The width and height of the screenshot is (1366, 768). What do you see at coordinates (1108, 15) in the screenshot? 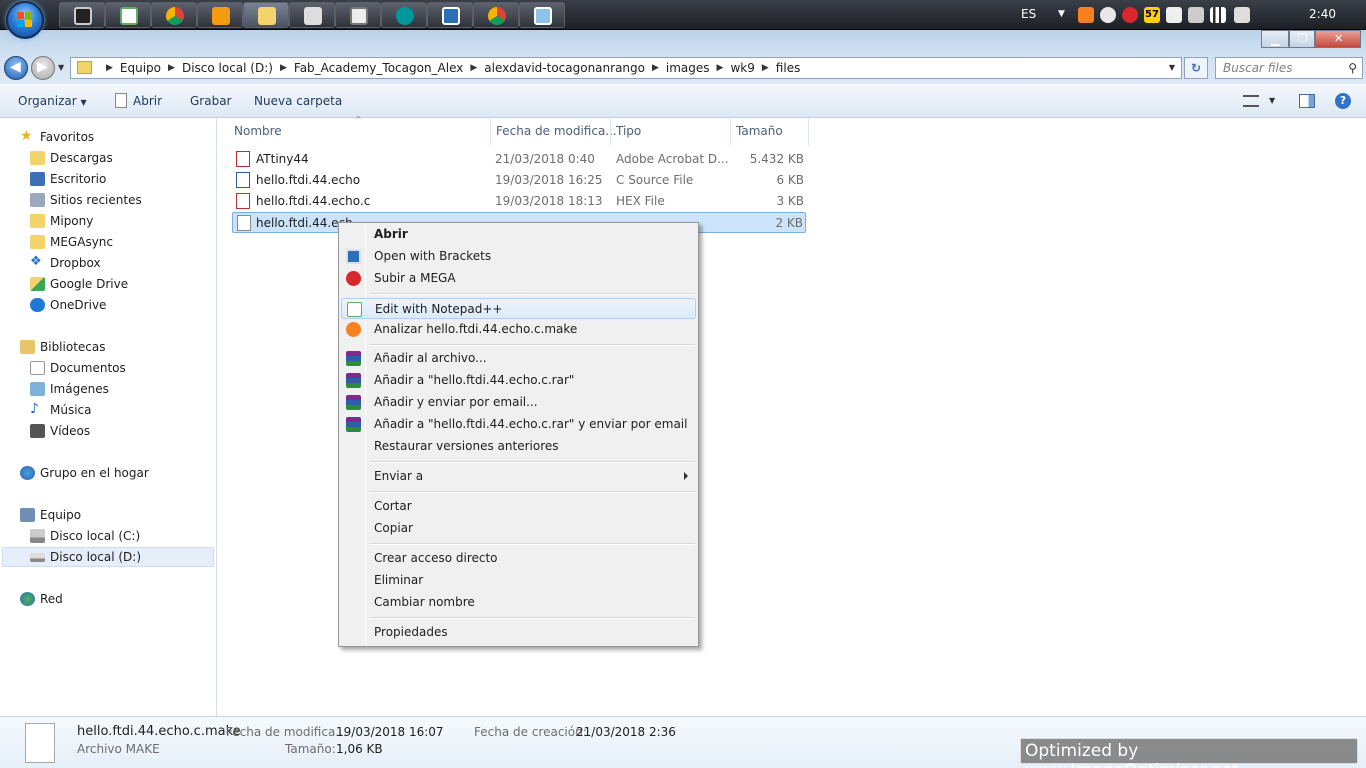
I see `onedrive-tray-icon` at bounding box center [1108, 15].